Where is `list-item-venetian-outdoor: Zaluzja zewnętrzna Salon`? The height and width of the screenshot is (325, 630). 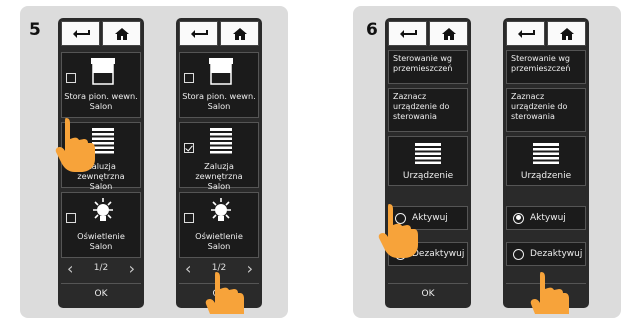 list-item-venetian-outdoor: Zaluzja zewnętrzna Salon is located at coordinates (219, 156).